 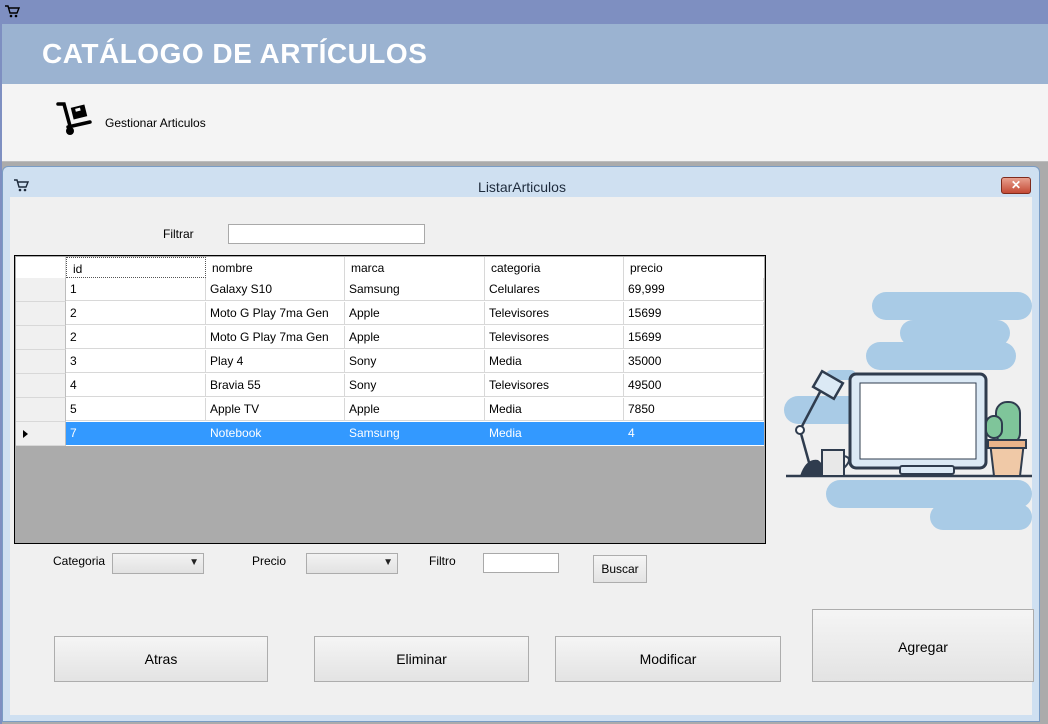 What do you see at coordinates (136, 433) in the screenshot?
I see `table-cell-id: 7` at bounding box center [136, 433].